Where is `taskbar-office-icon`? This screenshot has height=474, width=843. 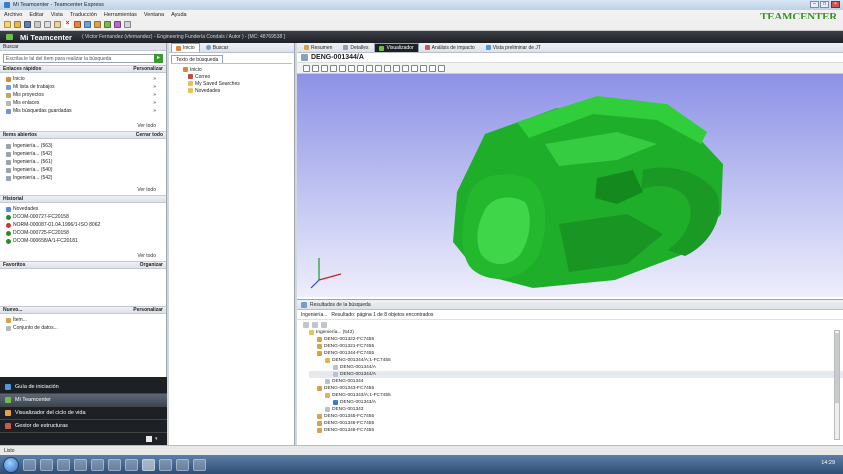 taskbar-office-icon is located at coordinates (80, 464).